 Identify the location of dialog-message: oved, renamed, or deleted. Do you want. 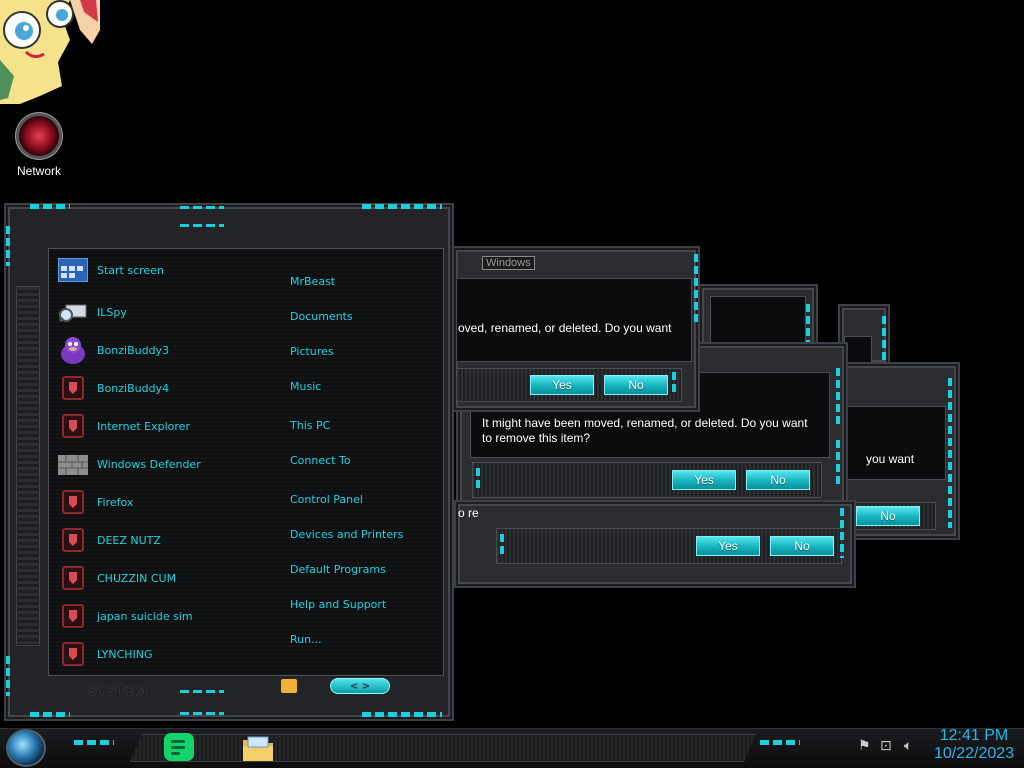
(565, 328).